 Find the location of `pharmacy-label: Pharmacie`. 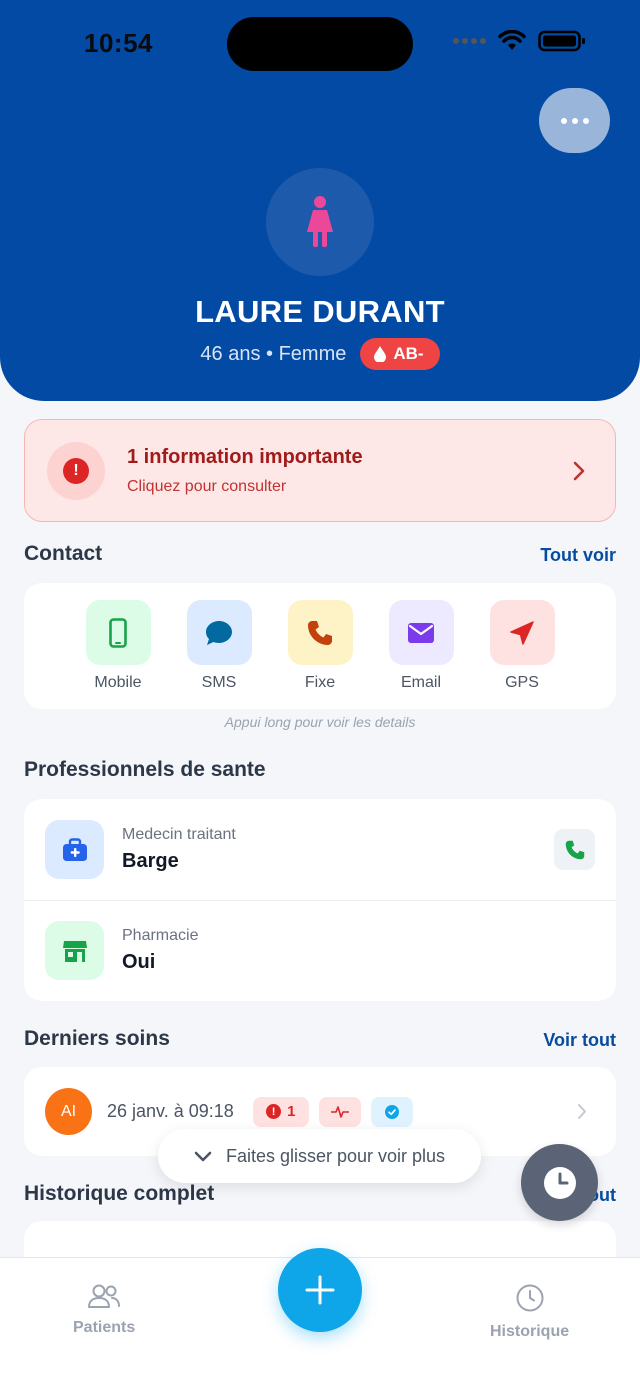

pharmacy-label: Pharmacie is located at coordinates (160, 935).